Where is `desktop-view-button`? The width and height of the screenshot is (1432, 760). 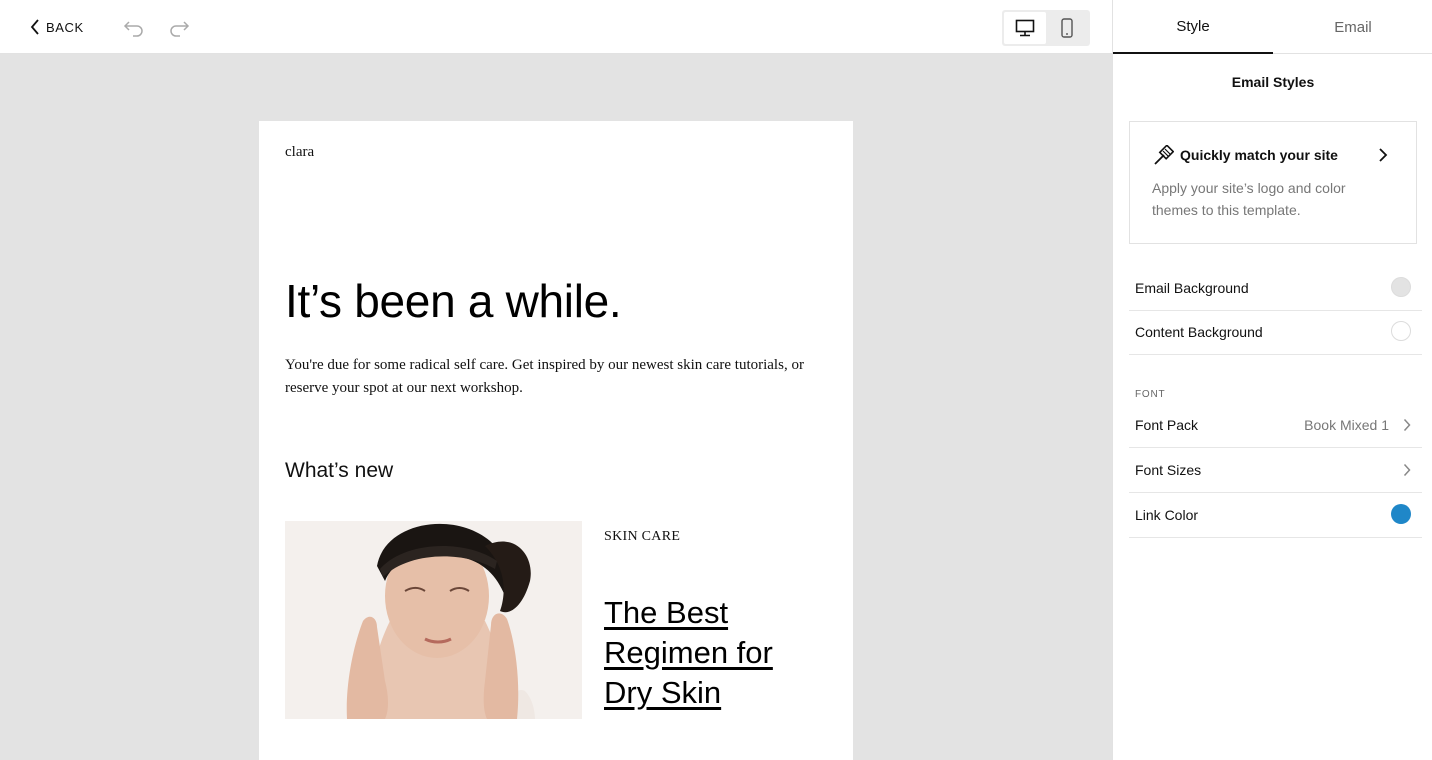
desktop-view-button is located at coordinates (1025, 28).